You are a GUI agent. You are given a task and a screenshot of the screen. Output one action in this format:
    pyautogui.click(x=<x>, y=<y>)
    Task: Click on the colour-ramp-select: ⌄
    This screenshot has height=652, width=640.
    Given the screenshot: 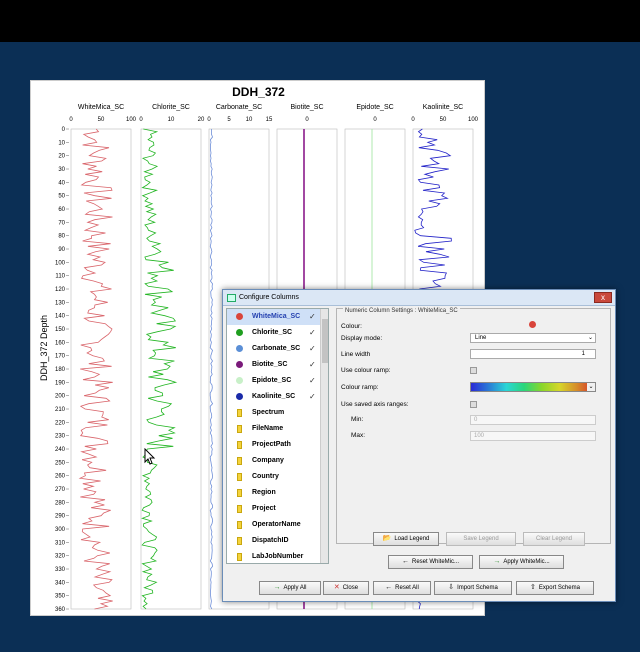 What is the action you would take?
    pyautogui.click(x=533, y=387)
    